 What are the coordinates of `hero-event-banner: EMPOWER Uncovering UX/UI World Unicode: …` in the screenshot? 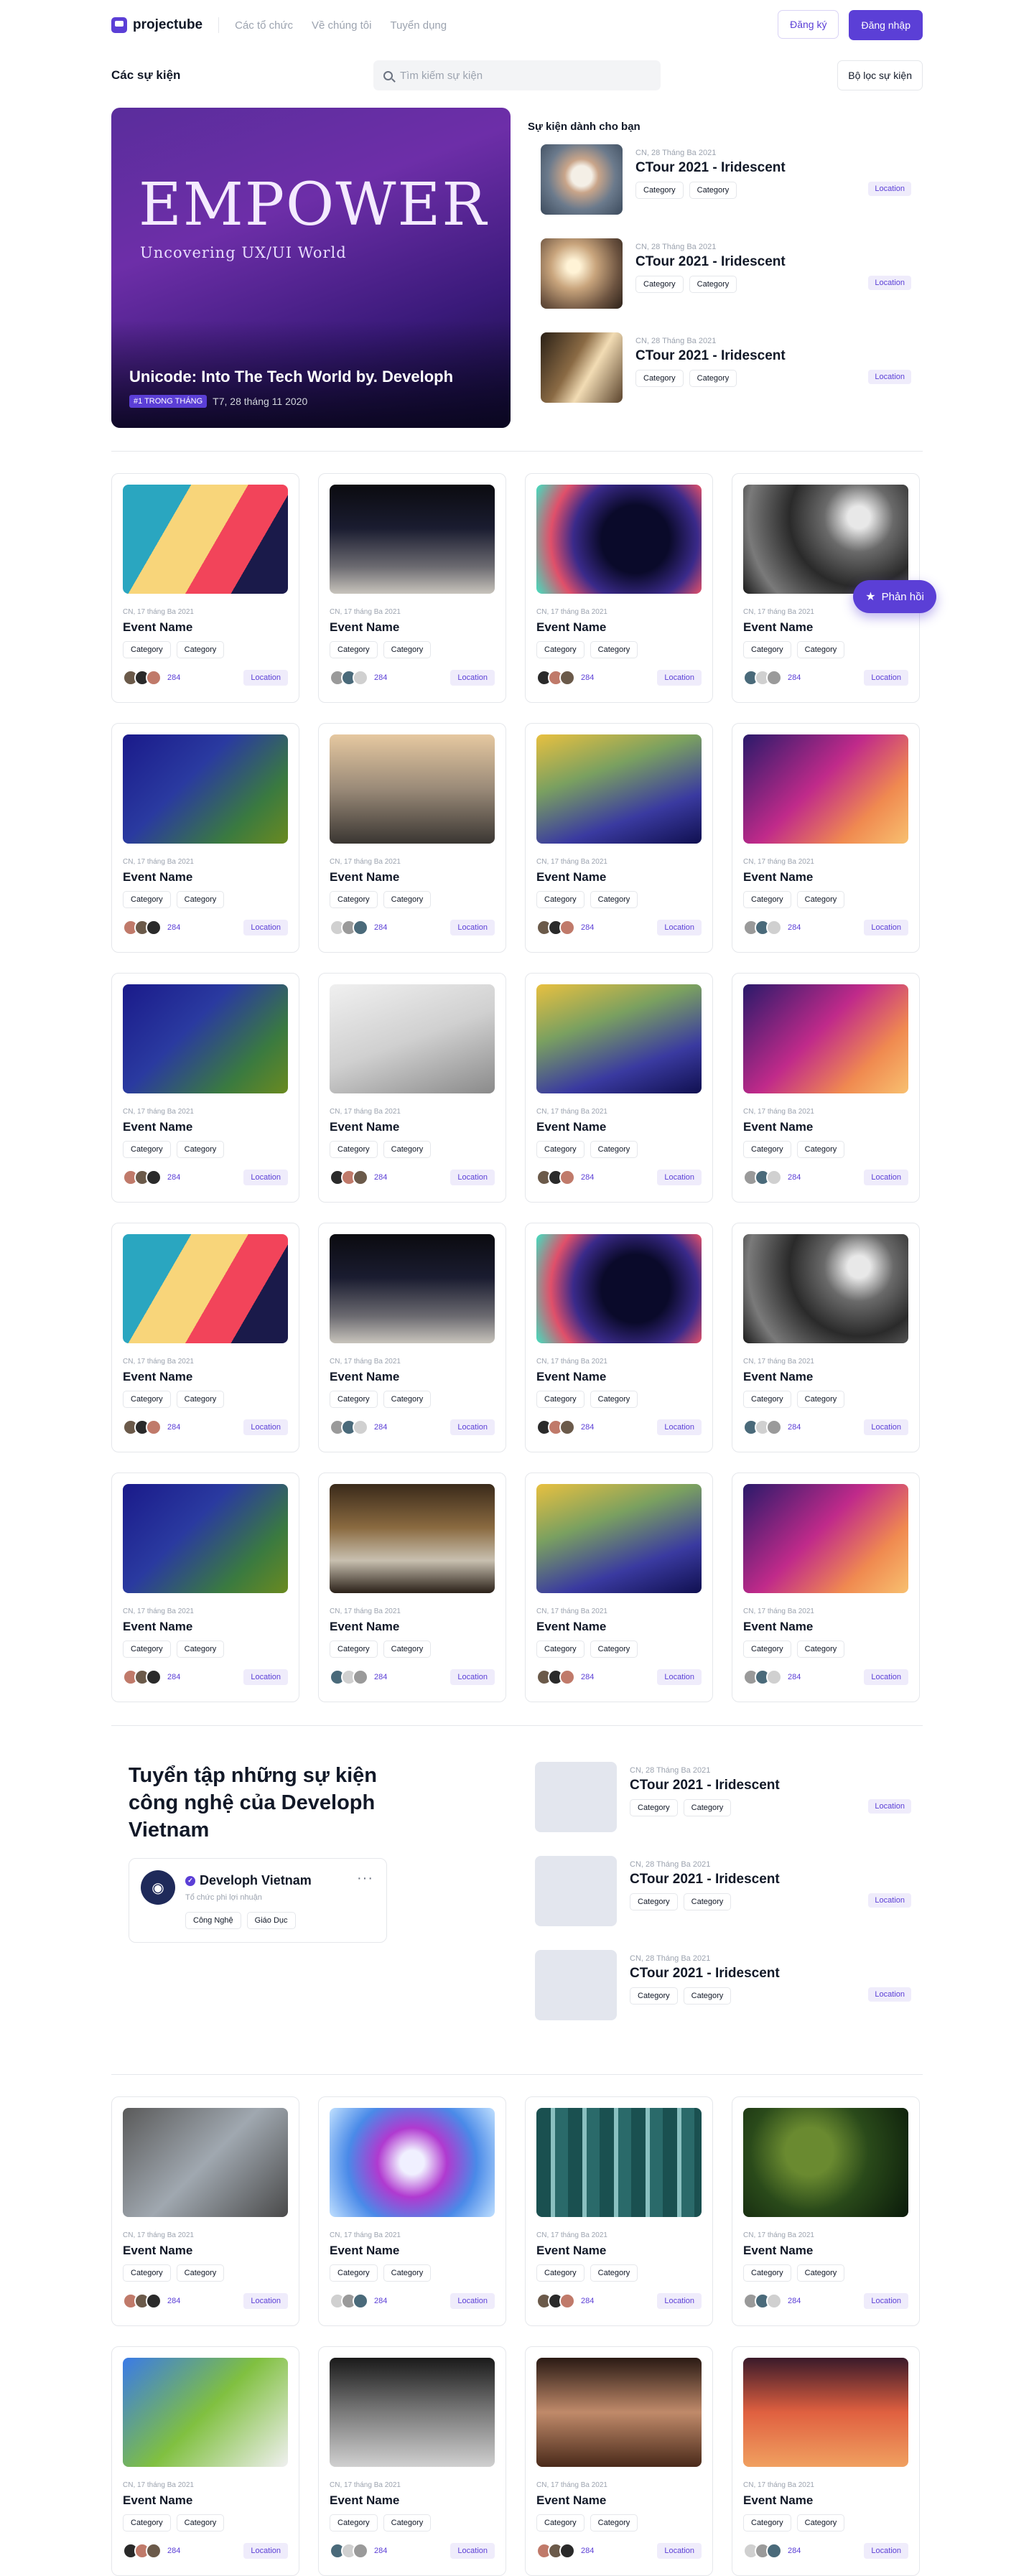 It's located at (311, 268).